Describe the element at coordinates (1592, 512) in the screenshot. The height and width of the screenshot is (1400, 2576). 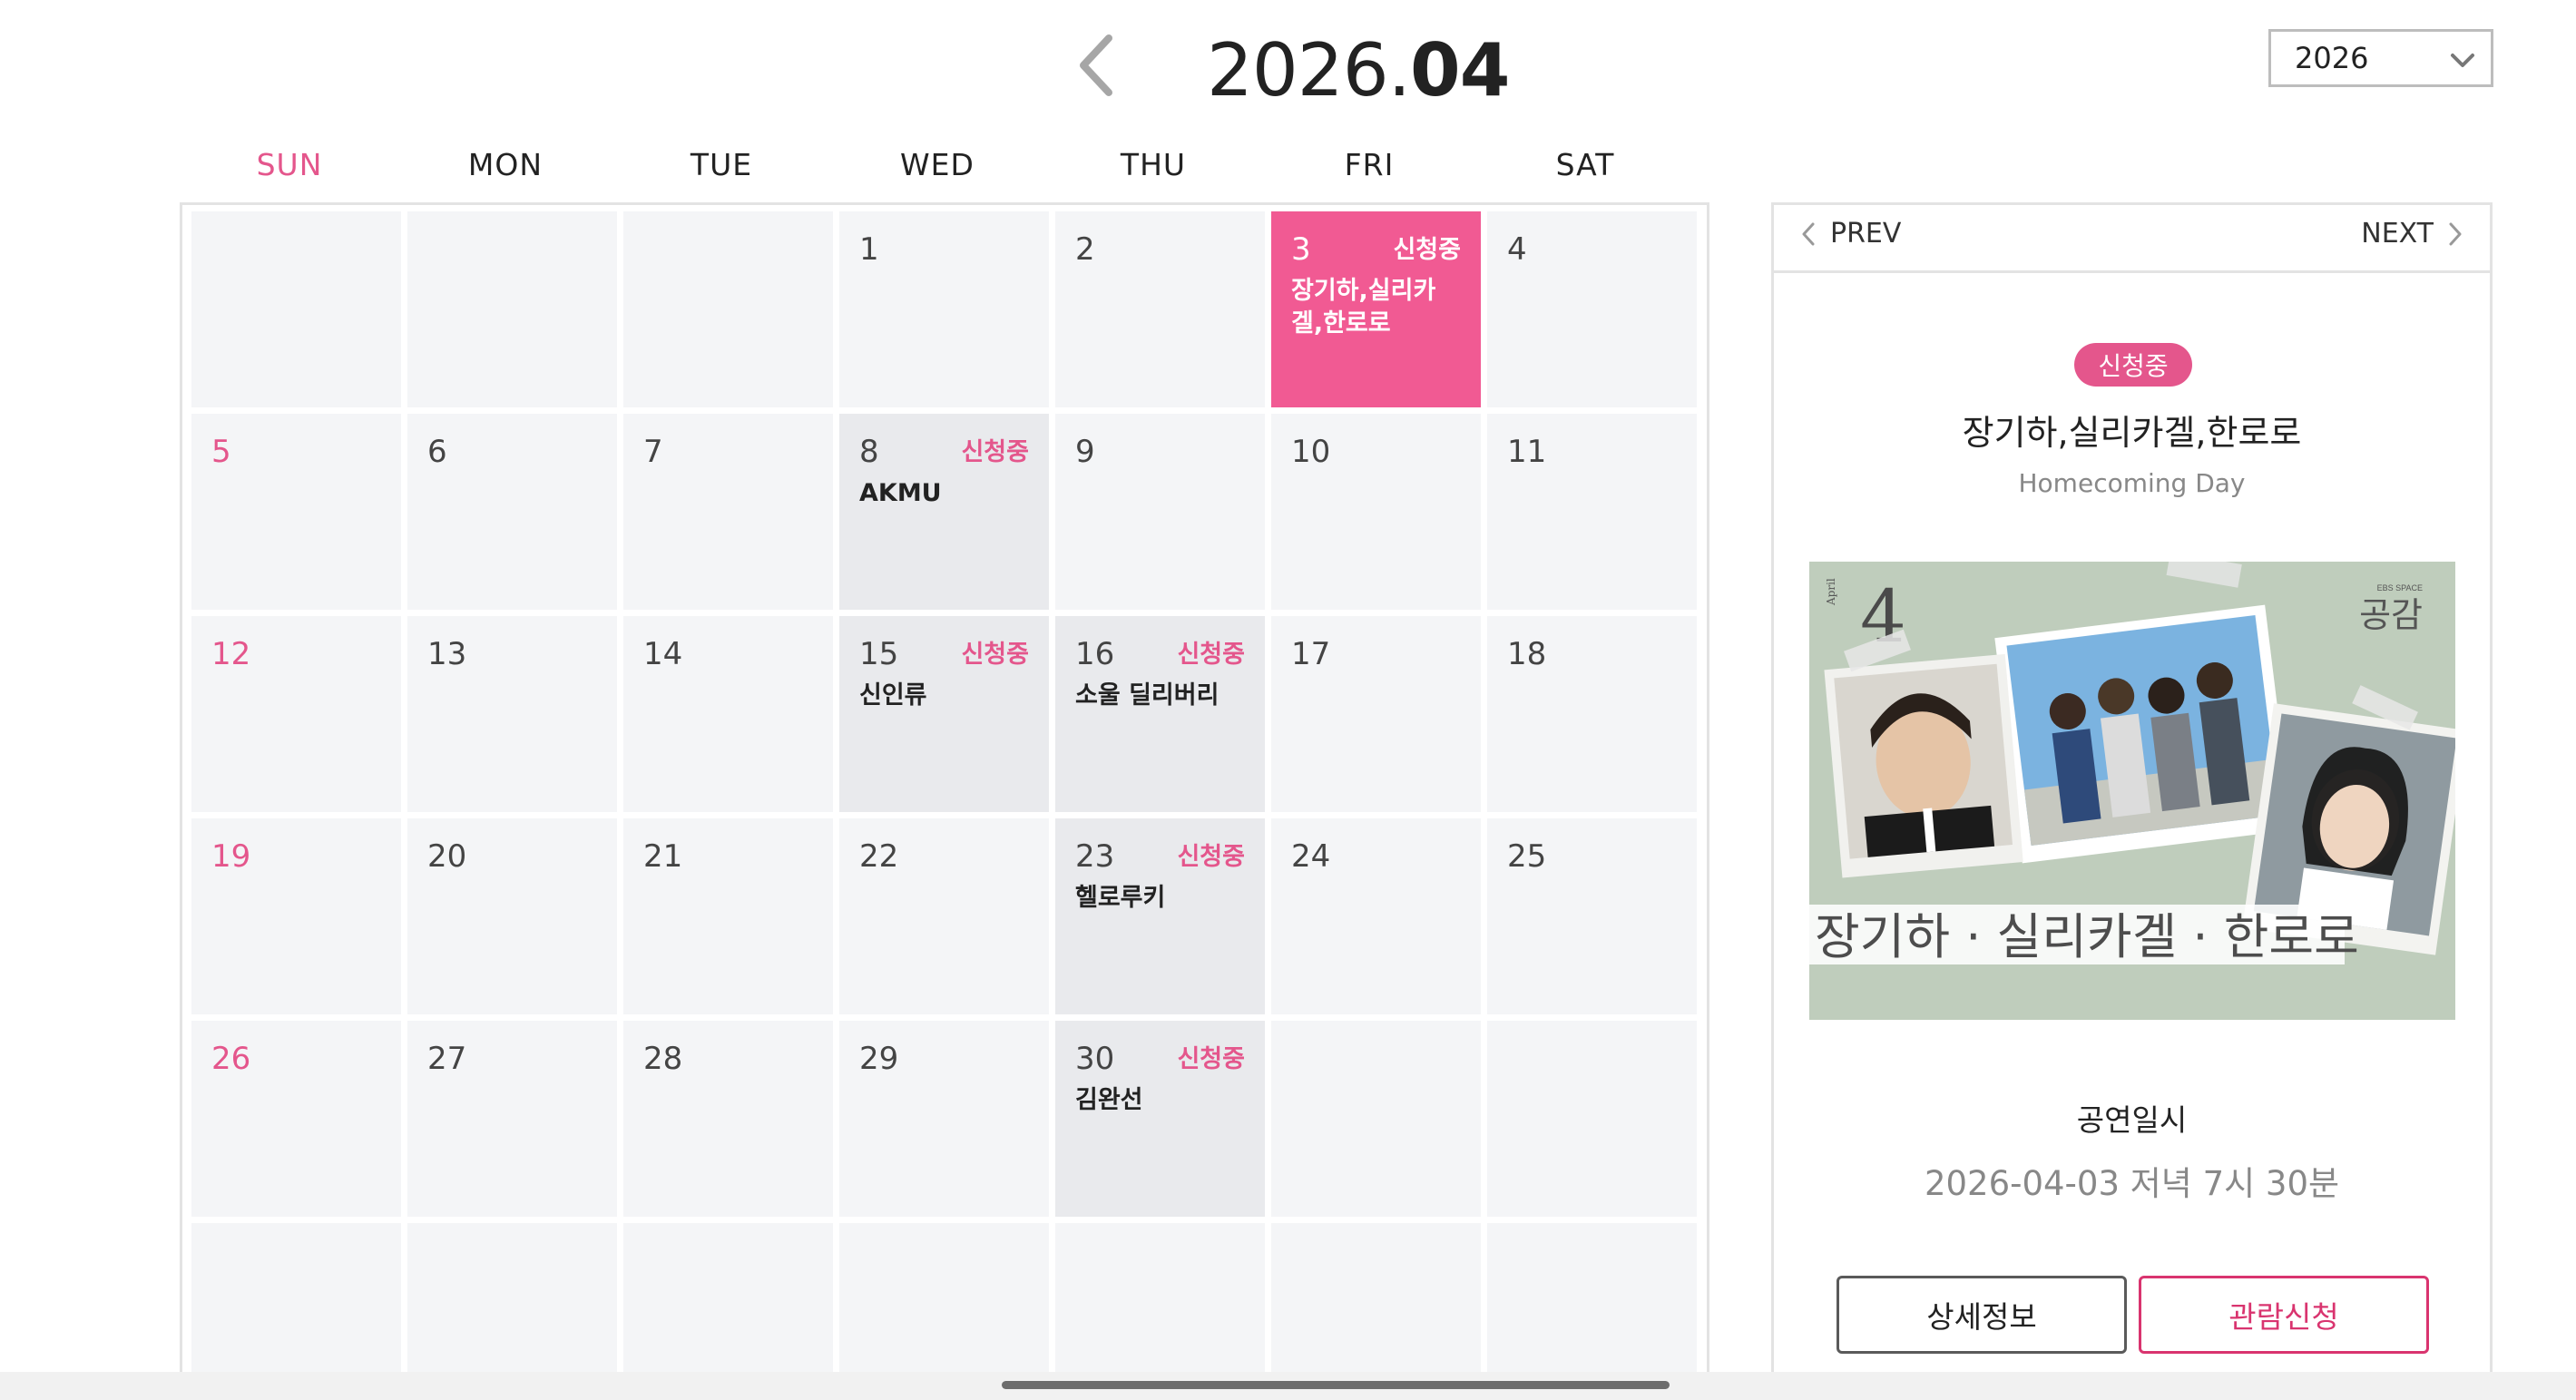
I see `calendar-day-cell: 11` at that location.